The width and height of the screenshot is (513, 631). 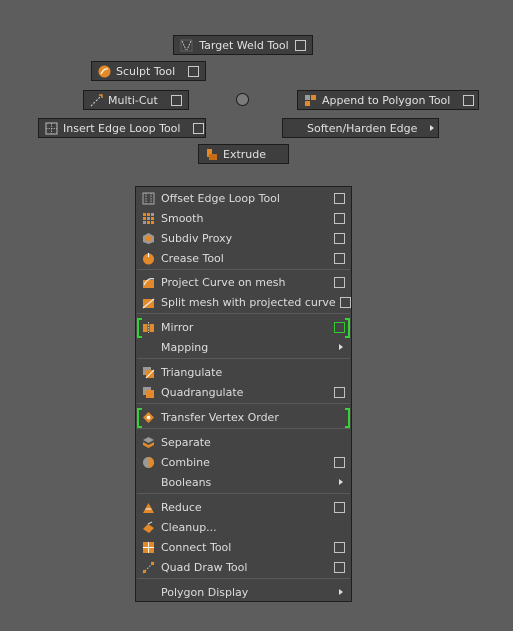 I want to click on marking-menu-center, so click(x=242, y=99).